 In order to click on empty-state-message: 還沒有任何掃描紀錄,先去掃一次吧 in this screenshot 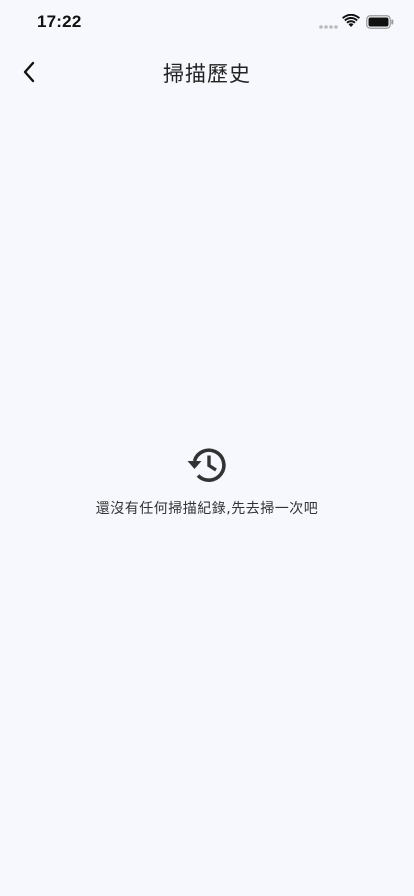, I will do `click(207, 509)`.